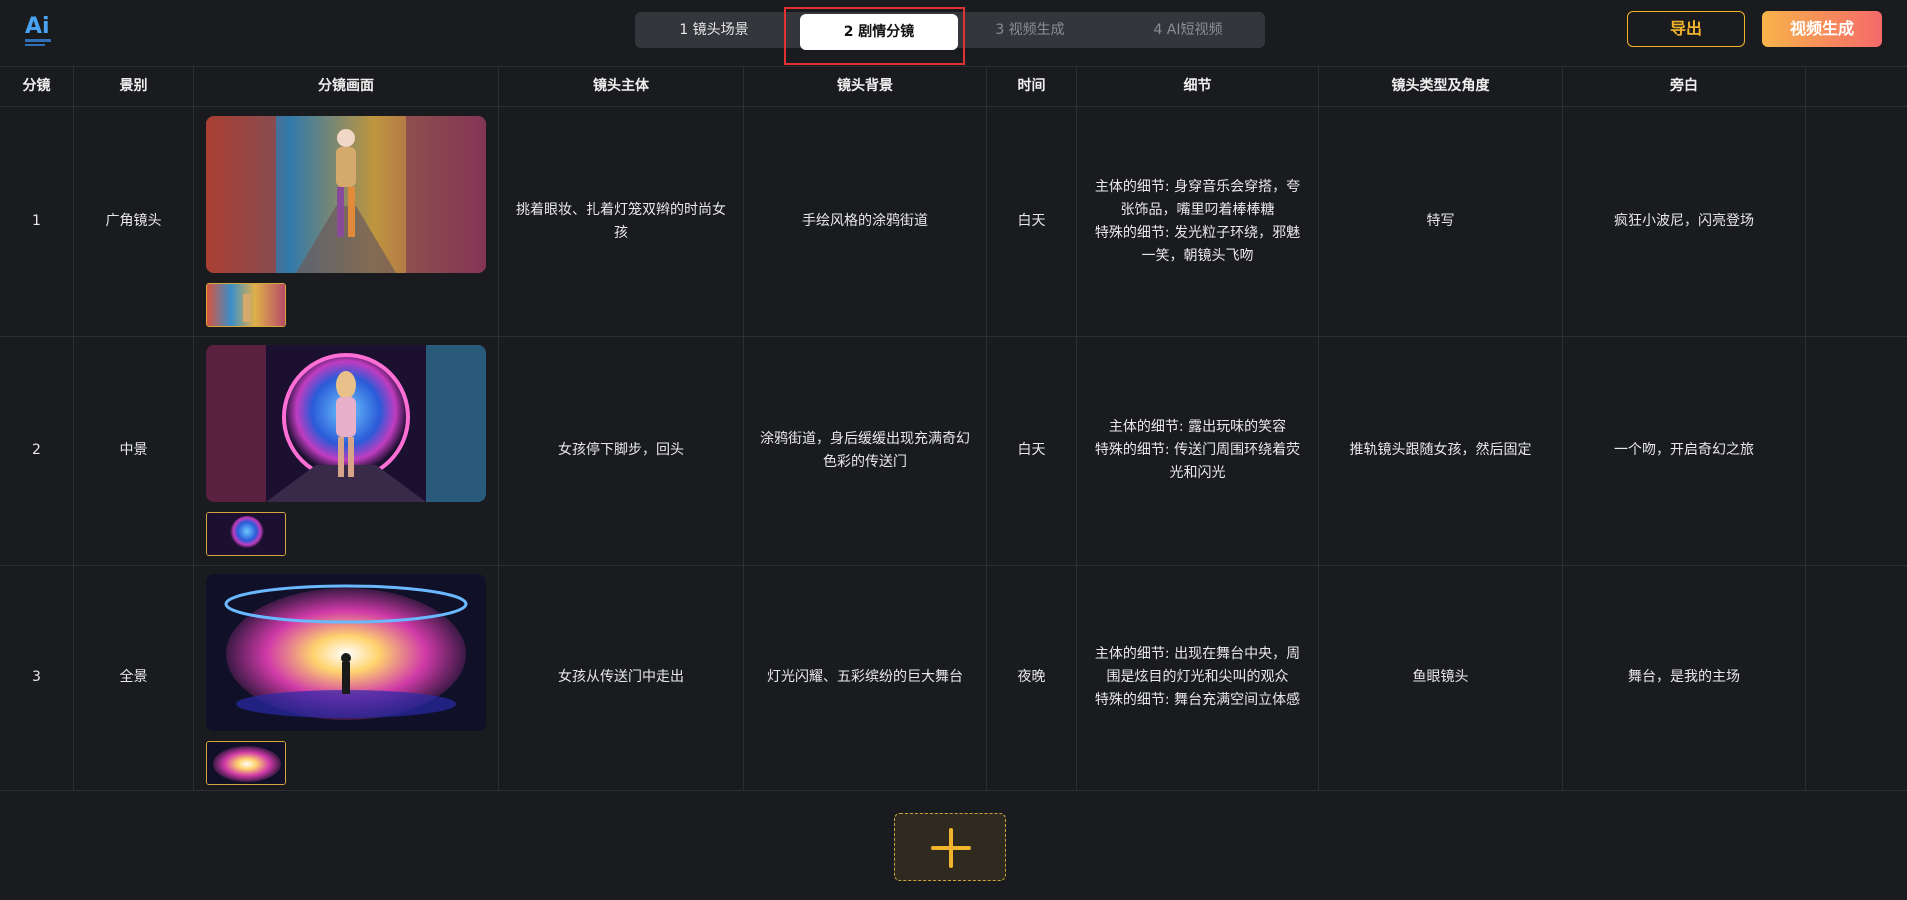  What do you see at coordinates (37, 86) in the screenshot?
I see `col-header-shot: 分镜` at bounding box center [37, 86].